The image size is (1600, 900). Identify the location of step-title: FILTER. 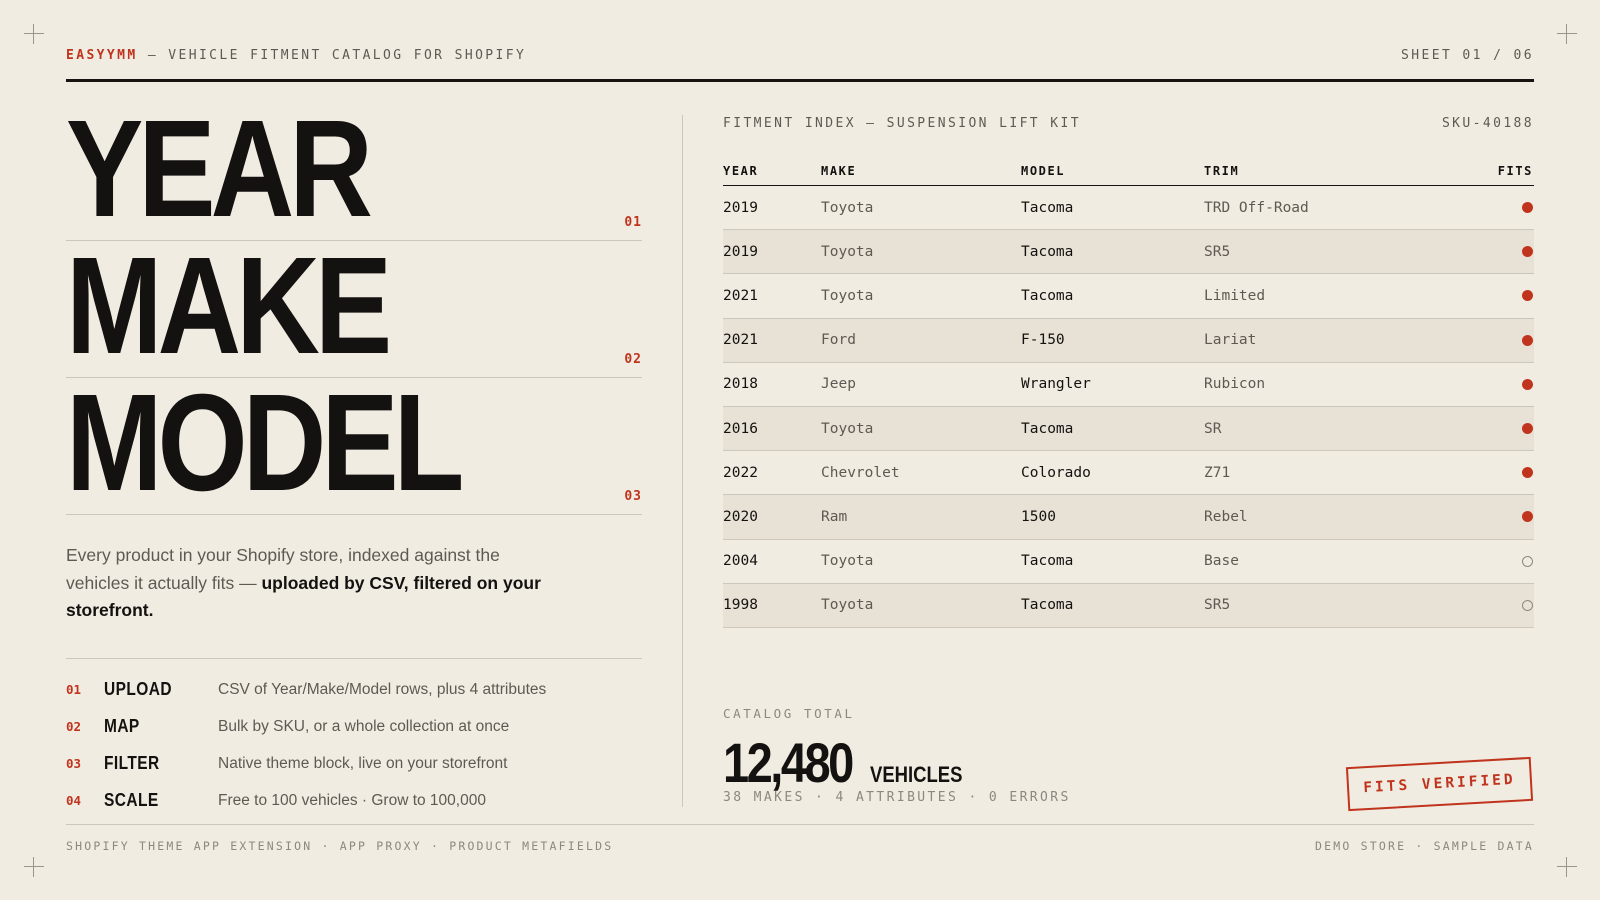
(132, 763).